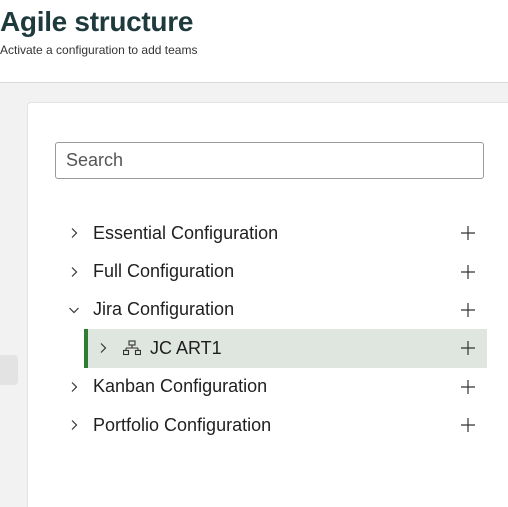  Describe the element at coordinates (4, 295) in the screenshot. I see `left-rail` at that location.